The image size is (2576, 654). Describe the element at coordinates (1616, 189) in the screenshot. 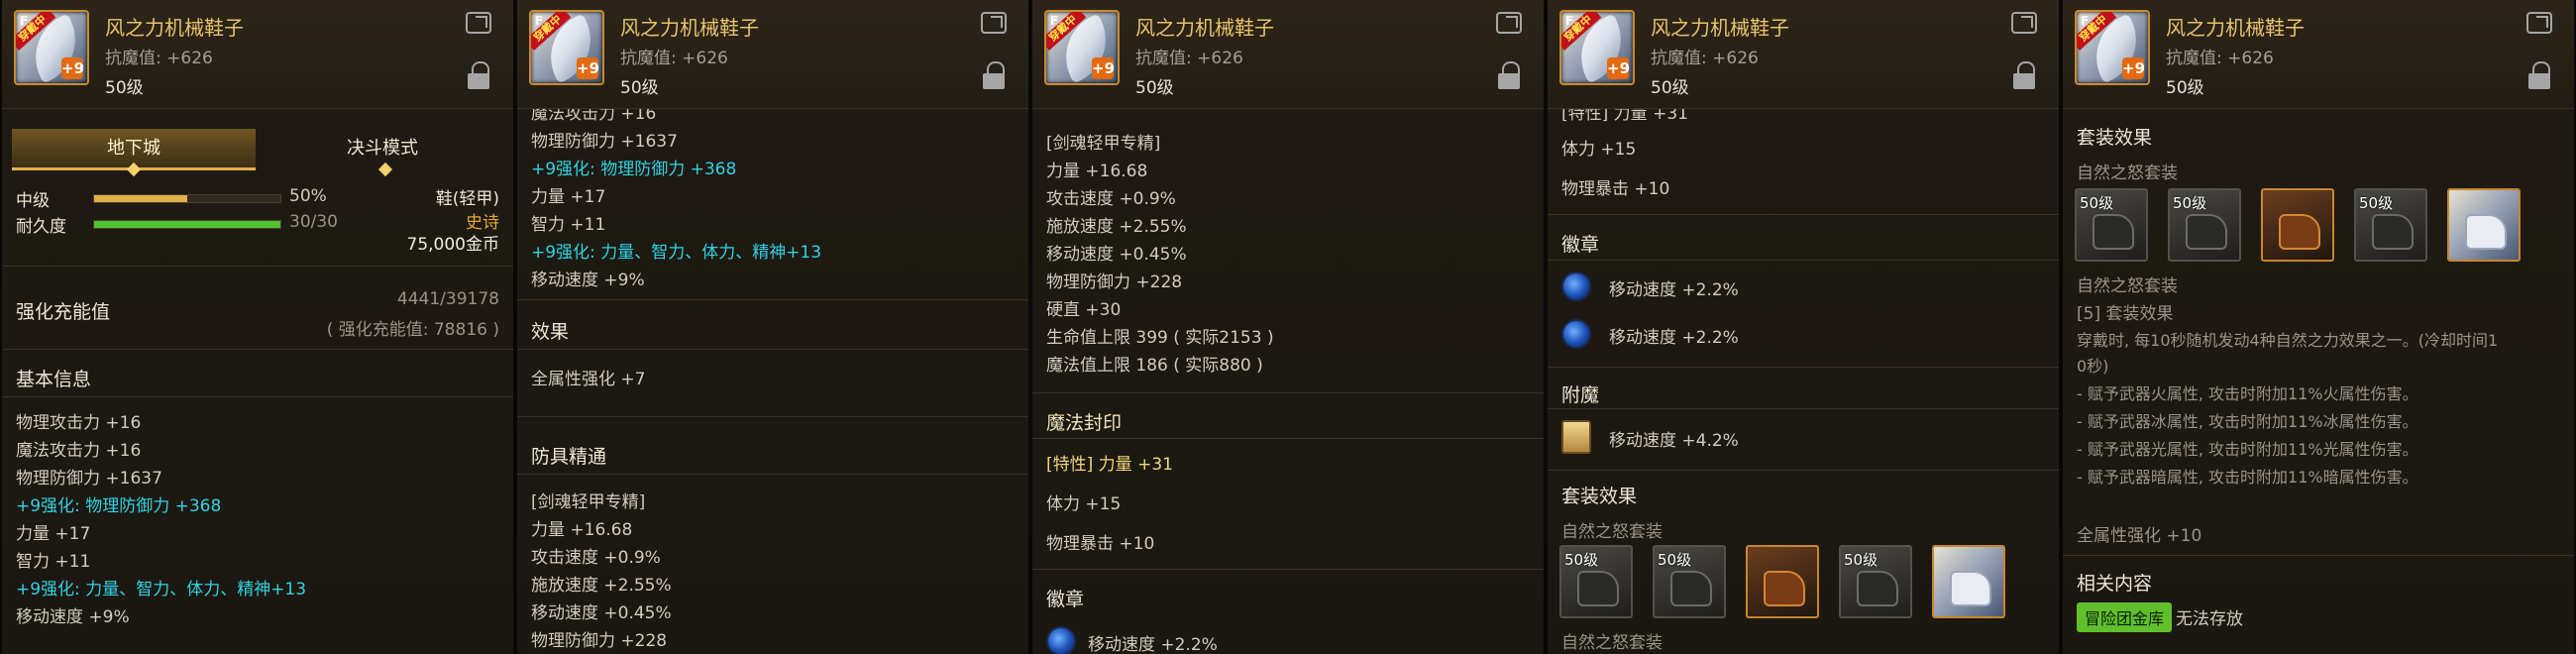

I see `stat-line: 物理暴击 +10` at that location.